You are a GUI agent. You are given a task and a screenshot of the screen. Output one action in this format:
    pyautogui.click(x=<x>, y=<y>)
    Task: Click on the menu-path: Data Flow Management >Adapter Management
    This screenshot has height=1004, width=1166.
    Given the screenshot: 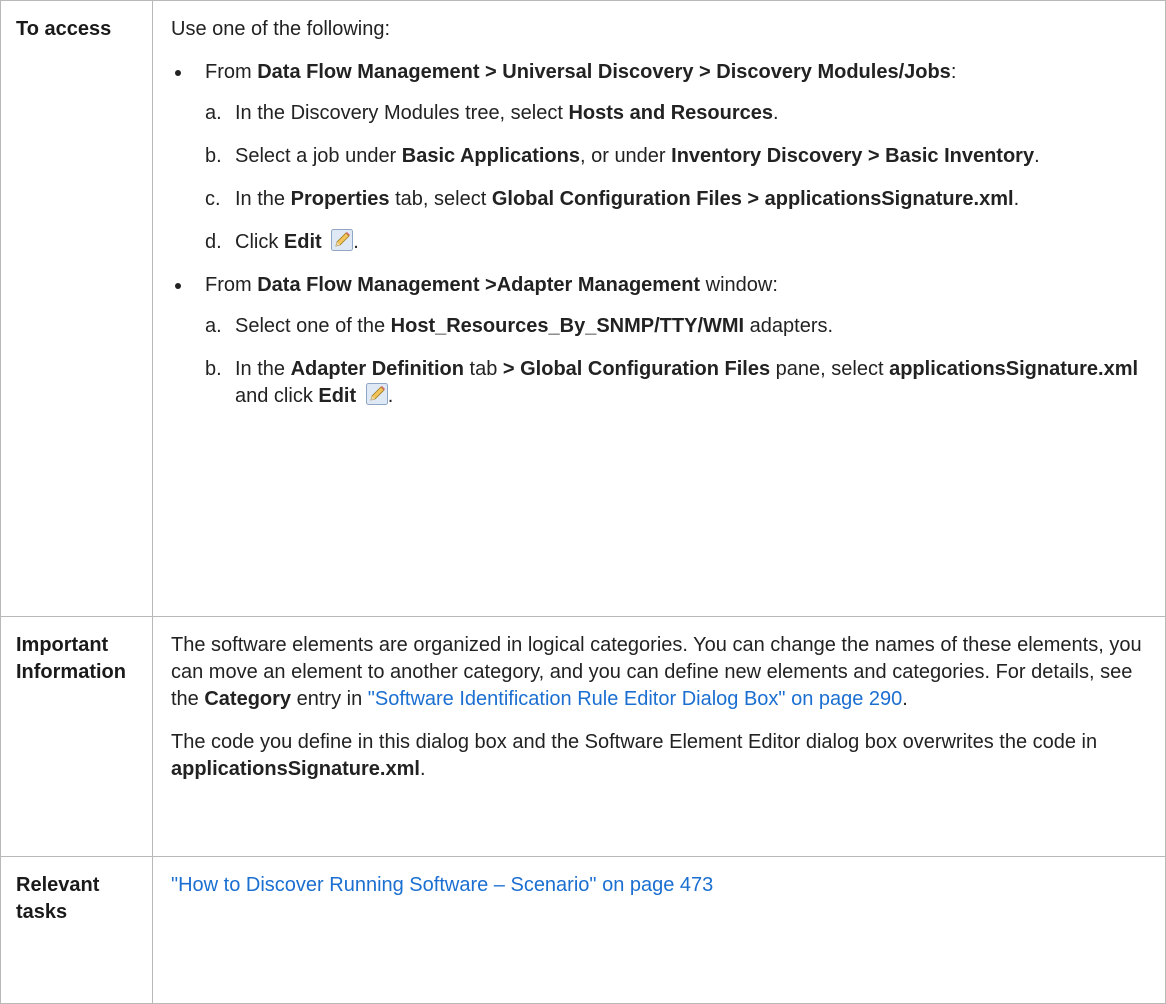 What is the action you would take?
    pyautogui.click(x=479, y=285)
    